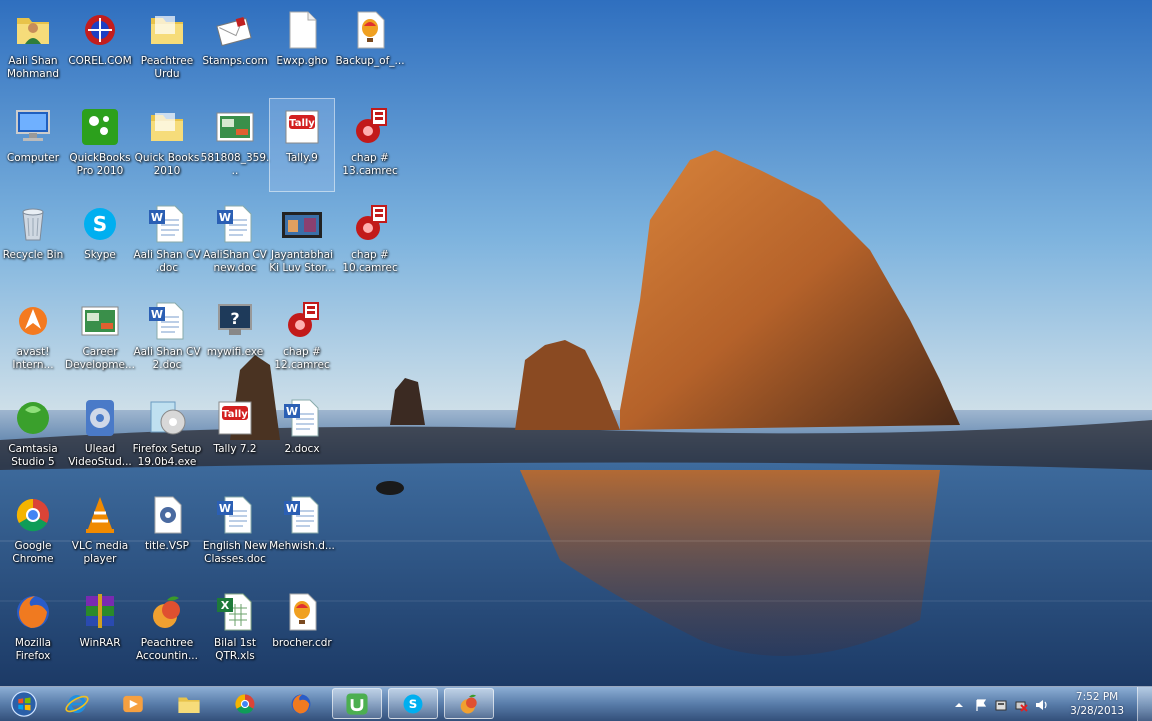  I want to click on desktop-icon-peachtree-urdu: Peachtree Urdu, so click(167, 48).